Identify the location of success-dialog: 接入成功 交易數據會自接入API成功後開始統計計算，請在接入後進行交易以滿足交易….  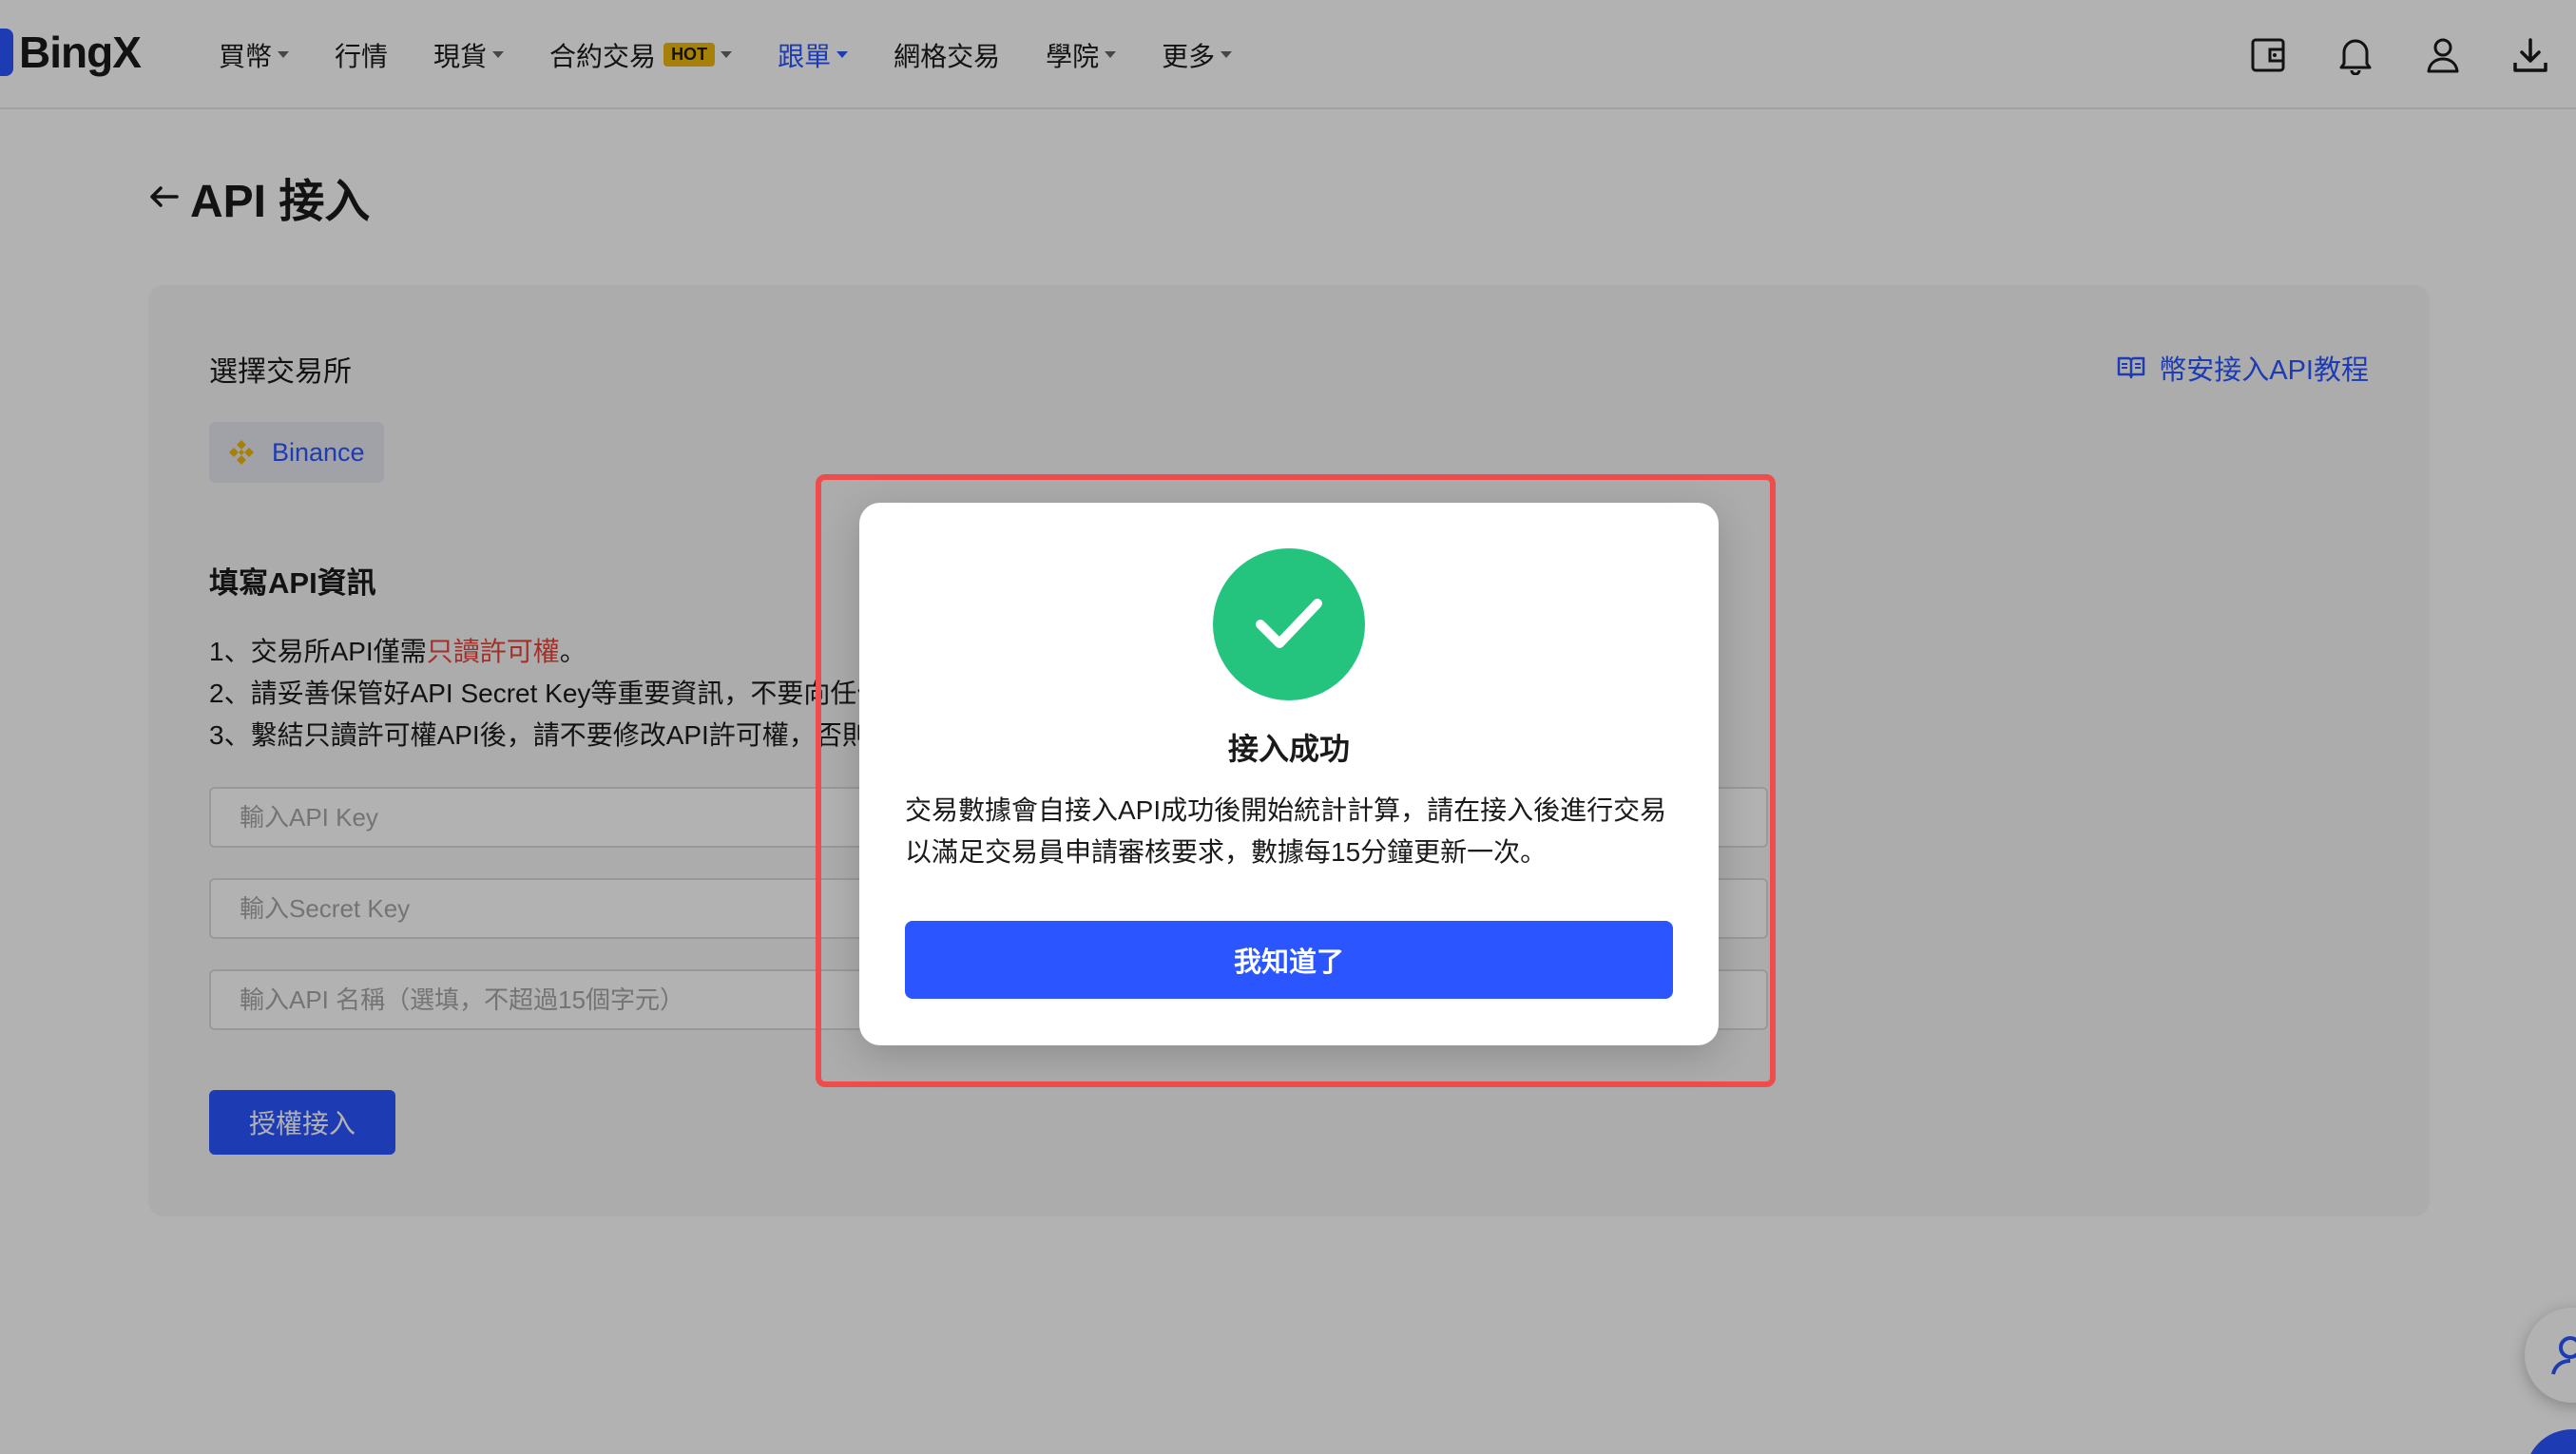
(1289, 774).